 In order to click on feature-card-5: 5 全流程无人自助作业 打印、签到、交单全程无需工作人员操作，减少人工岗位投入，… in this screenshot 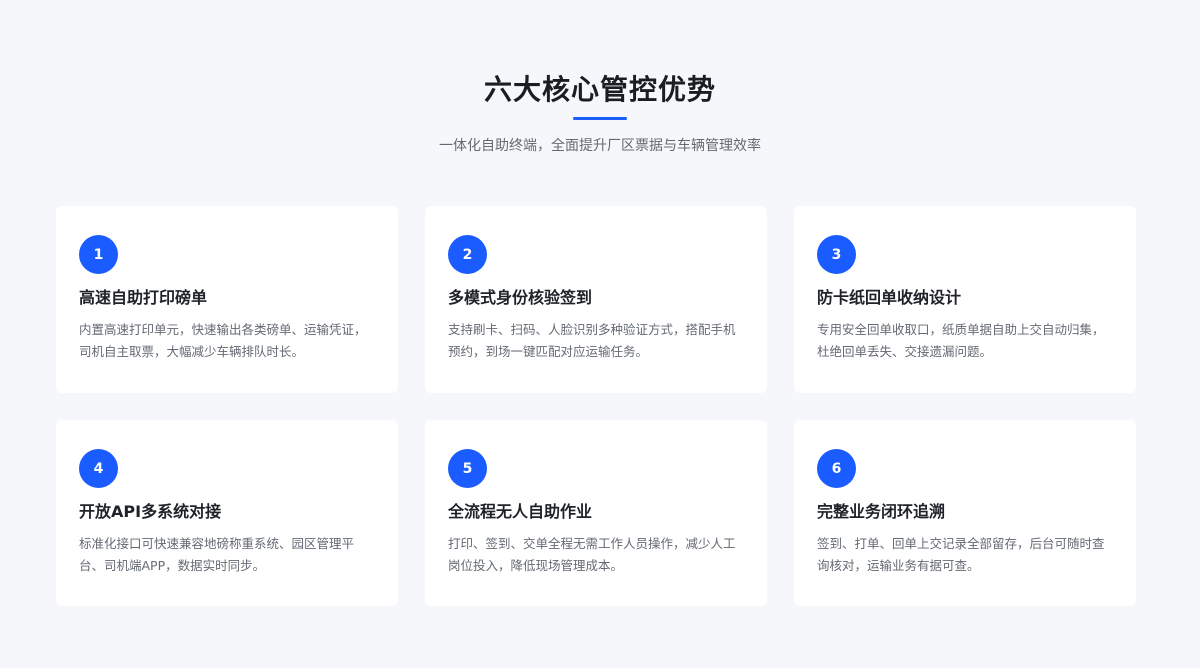, I will do `click(596, 513)`.